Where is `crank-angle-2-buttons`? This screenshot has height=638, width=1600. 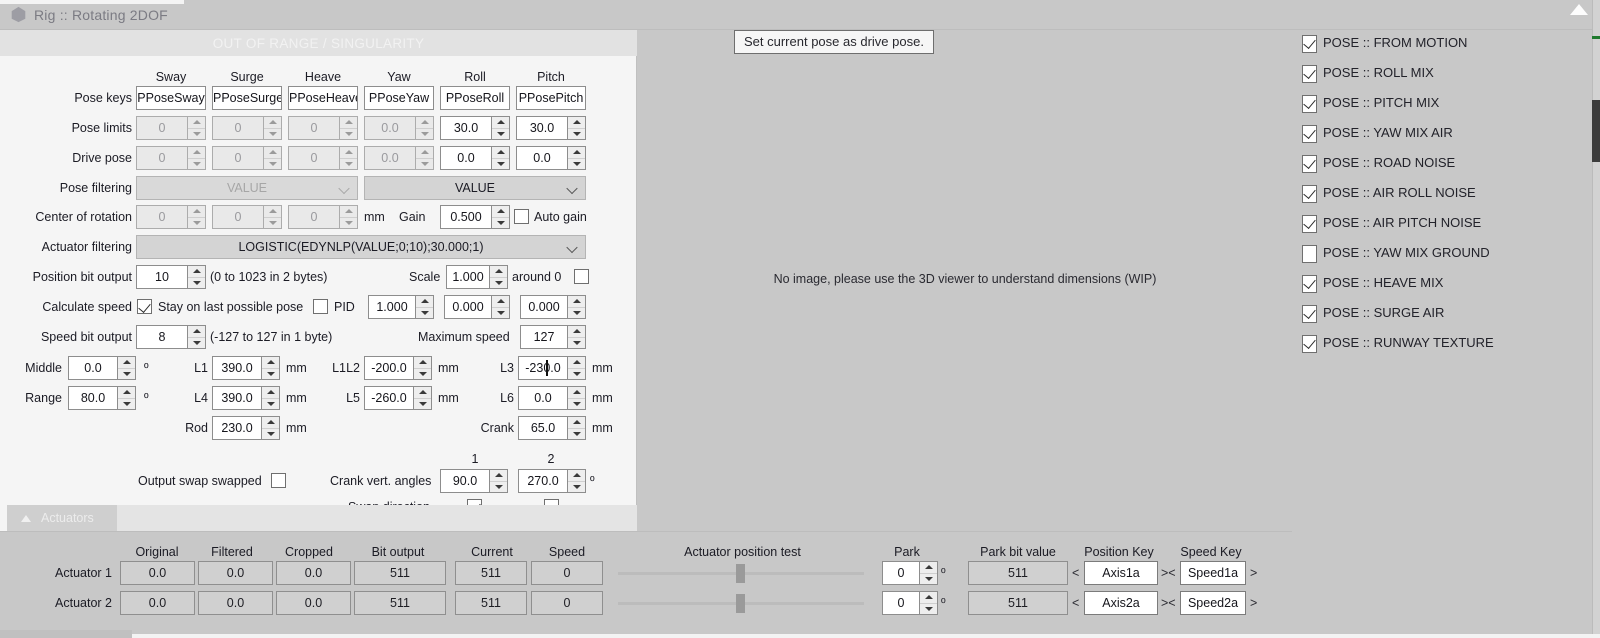
crank-angle-2-buttons is located at coordinates (576, 481).